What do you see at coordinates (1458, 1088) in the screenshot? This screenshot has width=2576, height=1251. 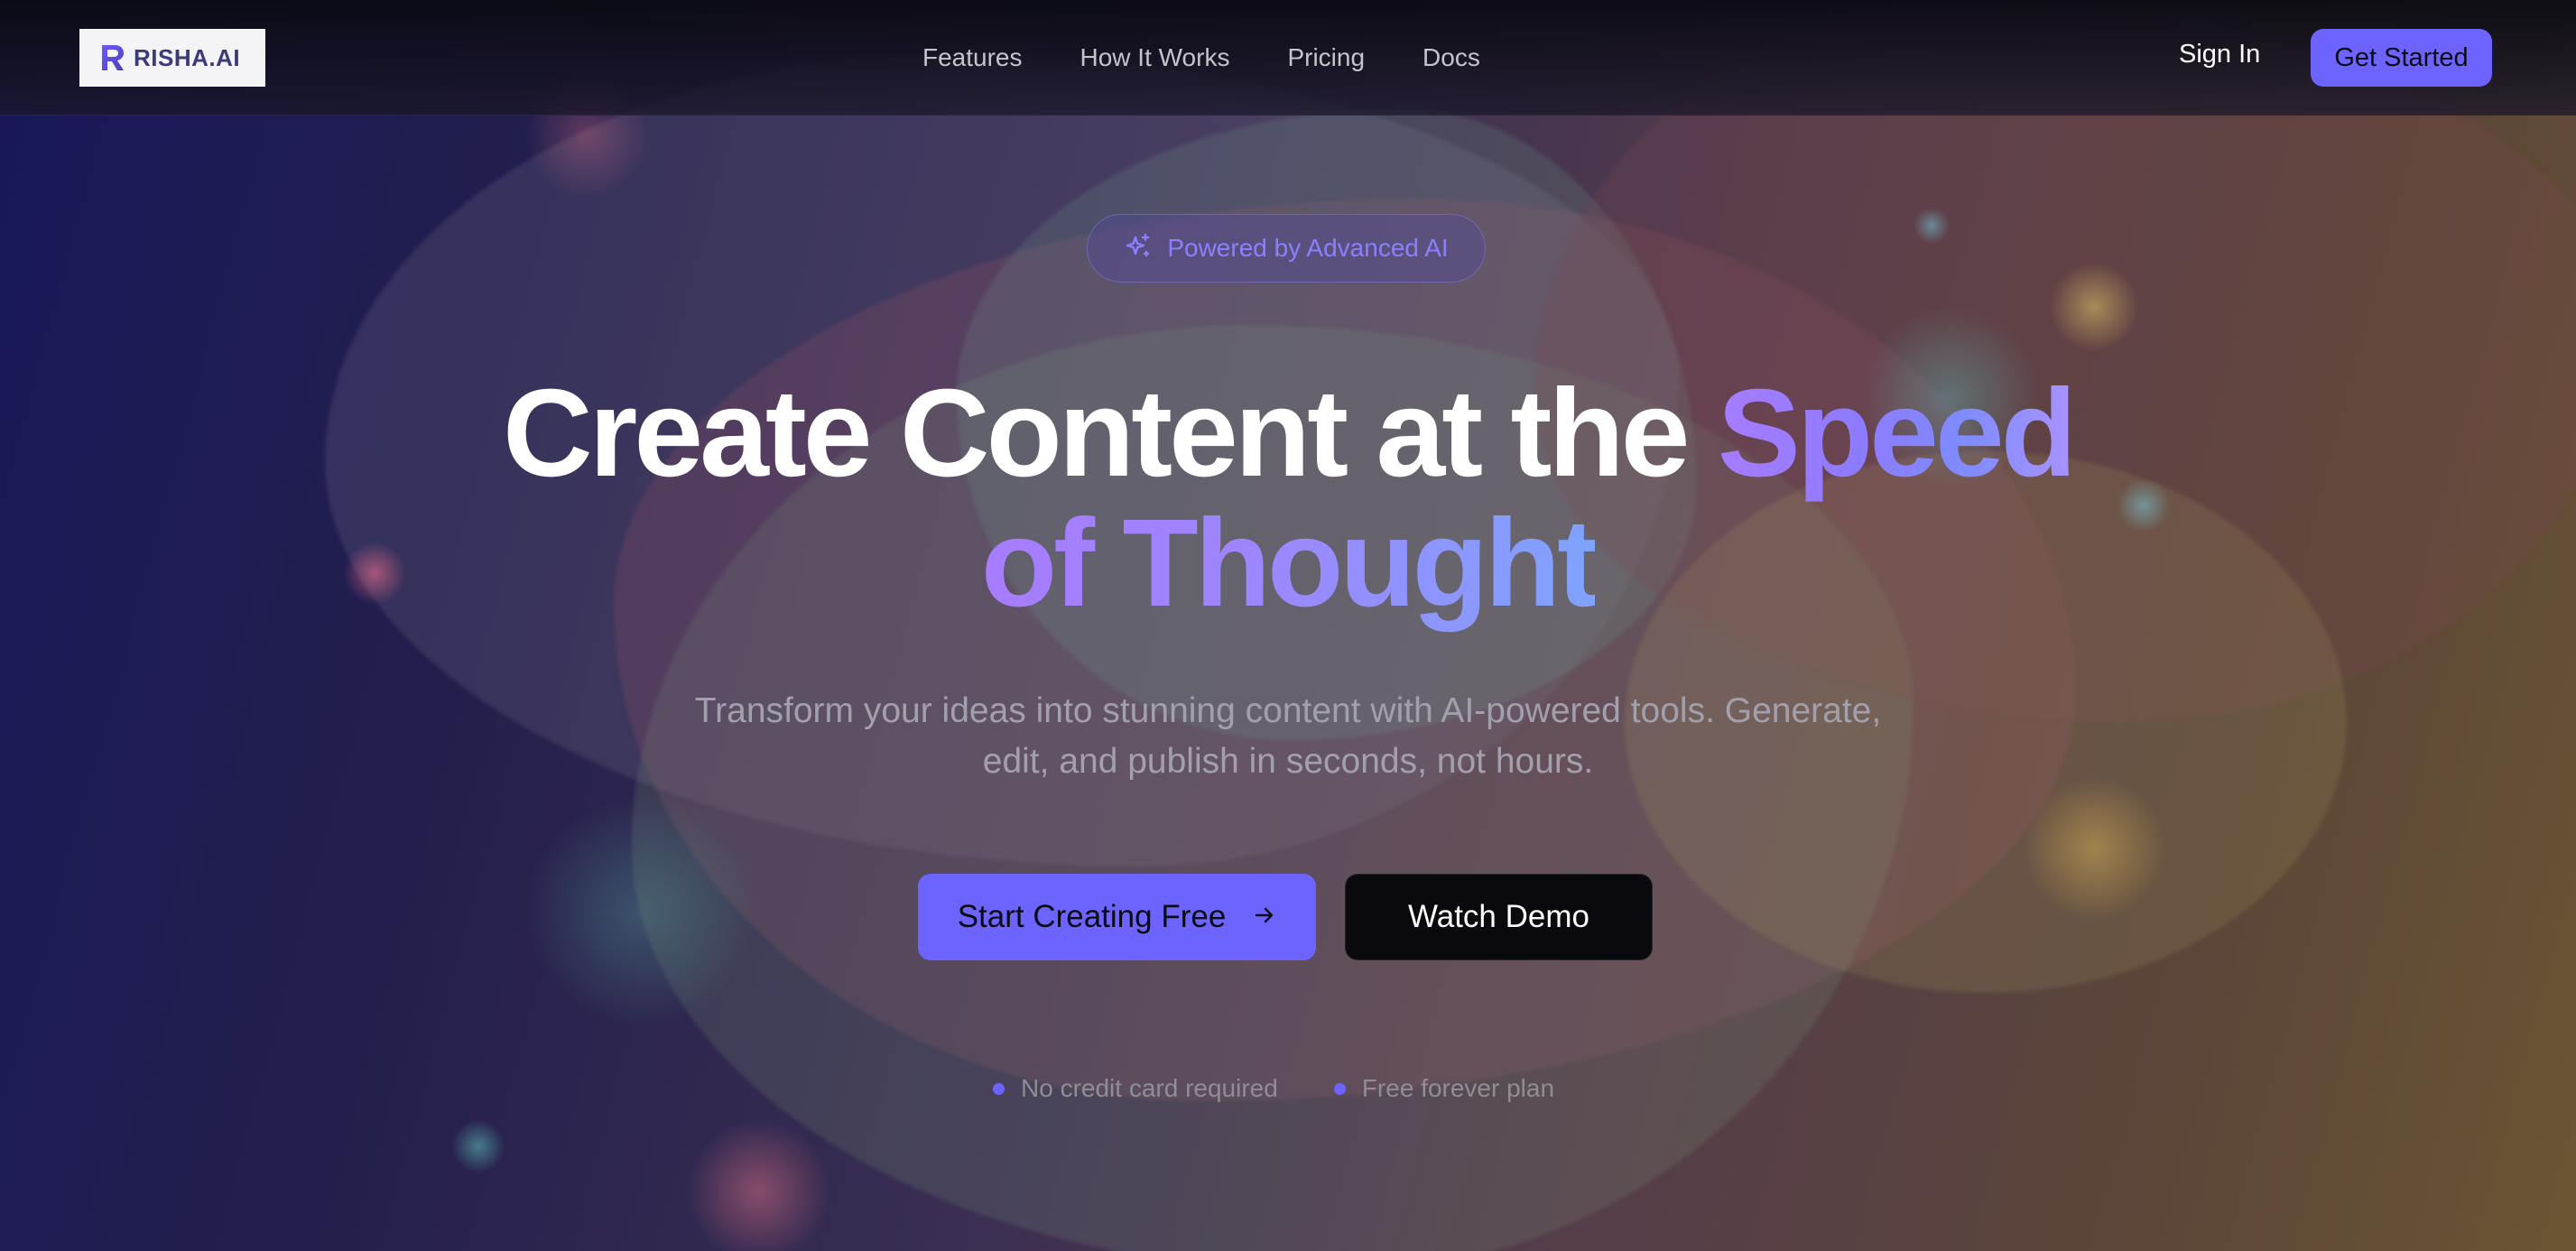 I see `perk-text: Free forever plan` at bounding box center [1458, 1088].